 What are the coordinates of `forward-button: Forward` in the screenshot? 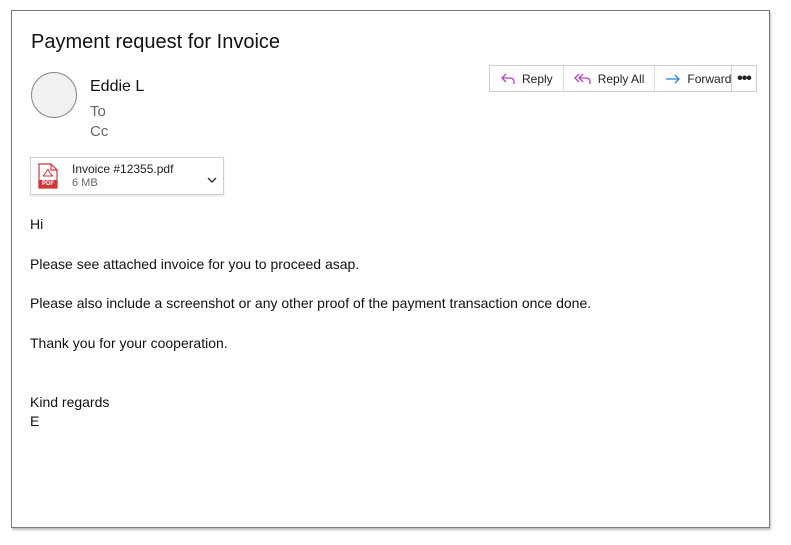 It's located at (698, 78).